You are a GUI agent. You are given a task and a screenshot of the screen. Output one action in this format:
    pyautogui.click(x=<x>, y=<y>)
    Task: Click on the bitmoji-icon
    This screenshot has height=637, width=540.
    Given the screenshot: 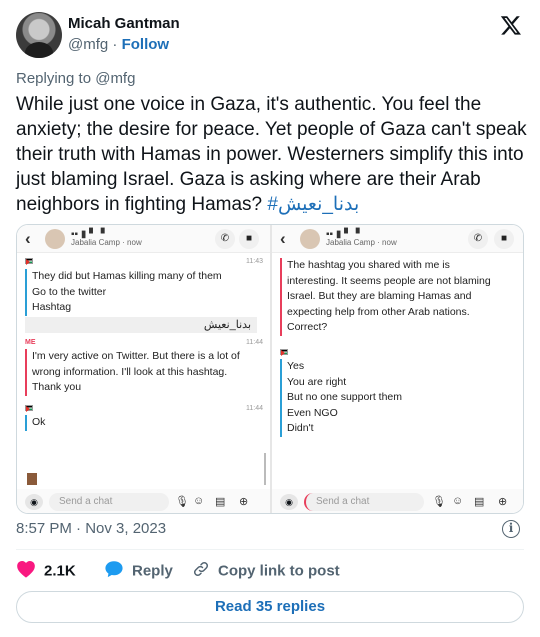 What is the action you would take?
    pyautogui.click(x=32, y=479)
    